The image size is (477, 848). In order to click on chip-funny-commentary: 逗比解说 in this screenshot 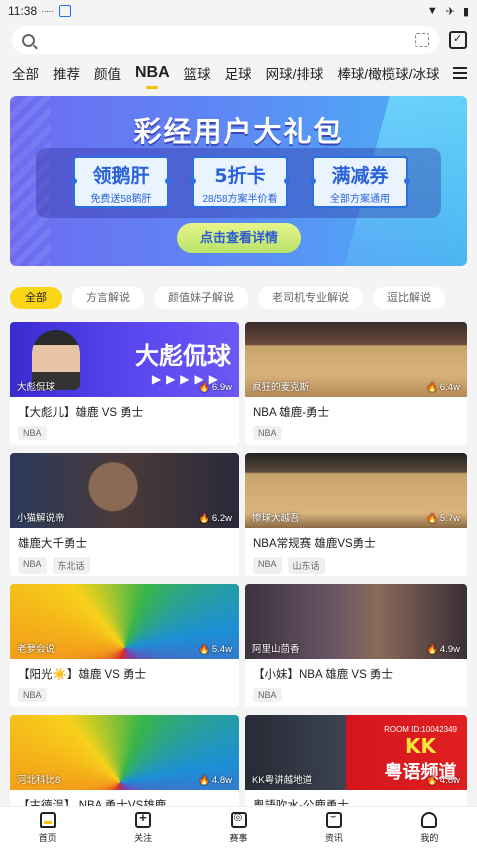, I will do `click(409, 298)`.